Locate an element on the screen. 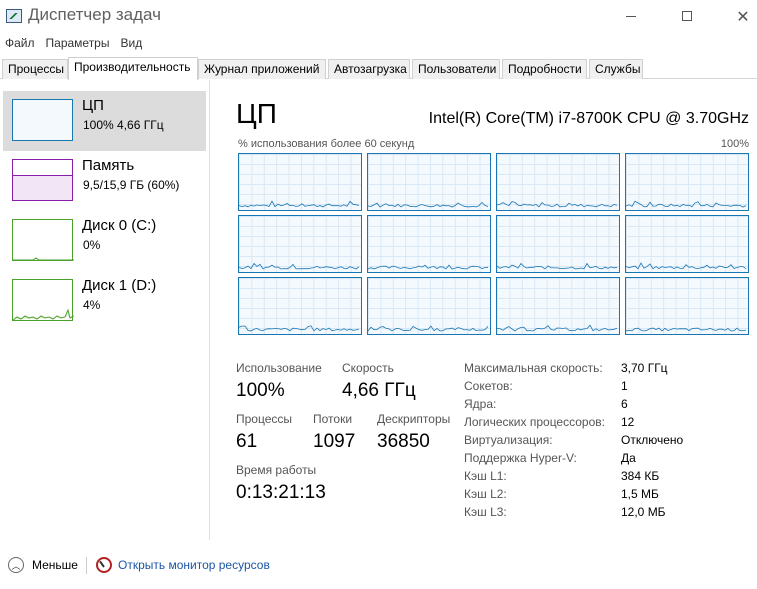 The image size is (757, 589). sidebar-item-disk-0: Диск 0 (C:) 0% is located at coordinates (104, 241).